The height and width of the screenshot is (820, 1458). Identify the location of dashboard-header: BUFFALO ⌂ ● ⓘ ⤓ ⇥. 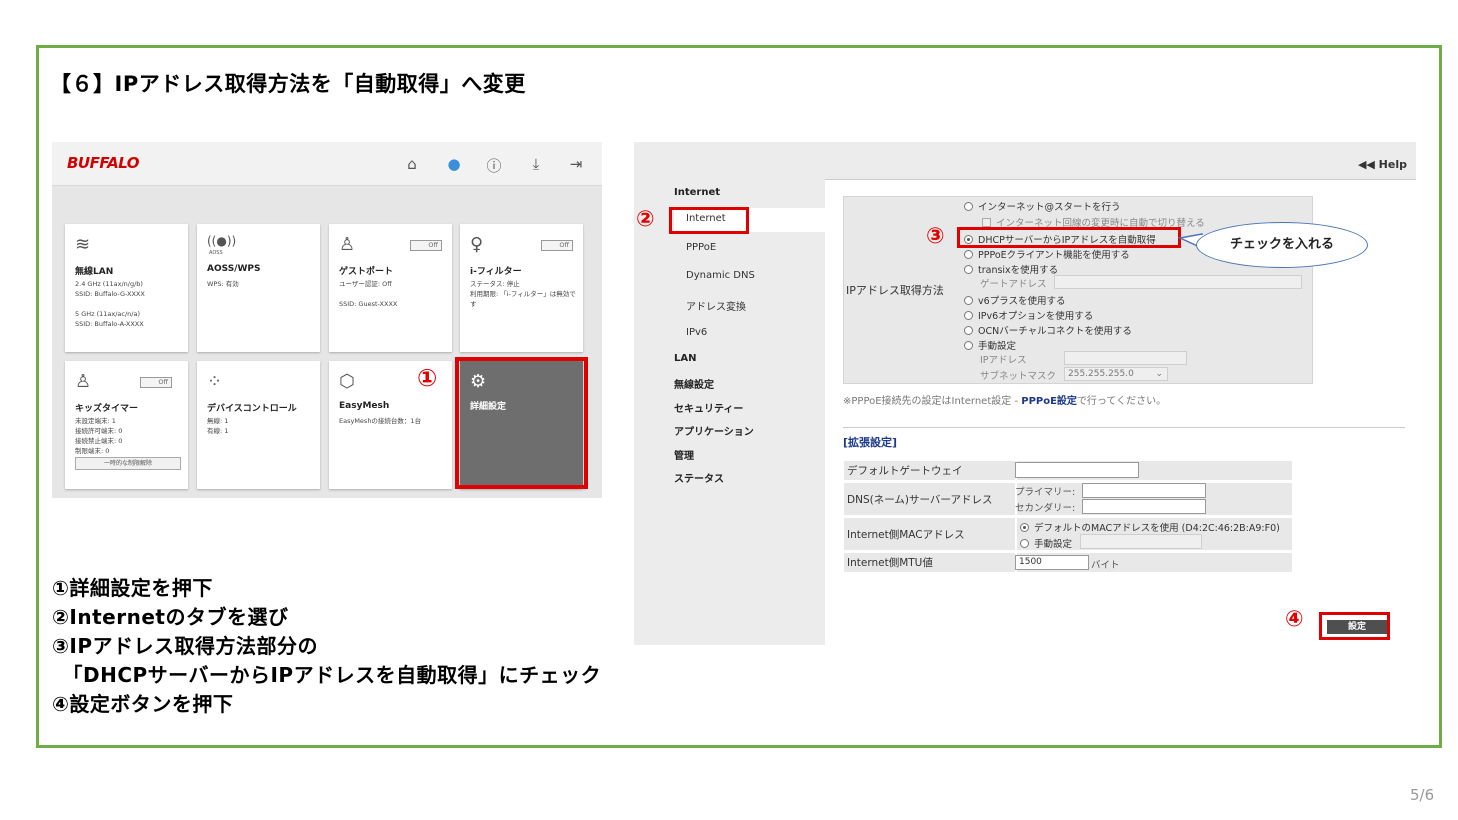
(327, 164).